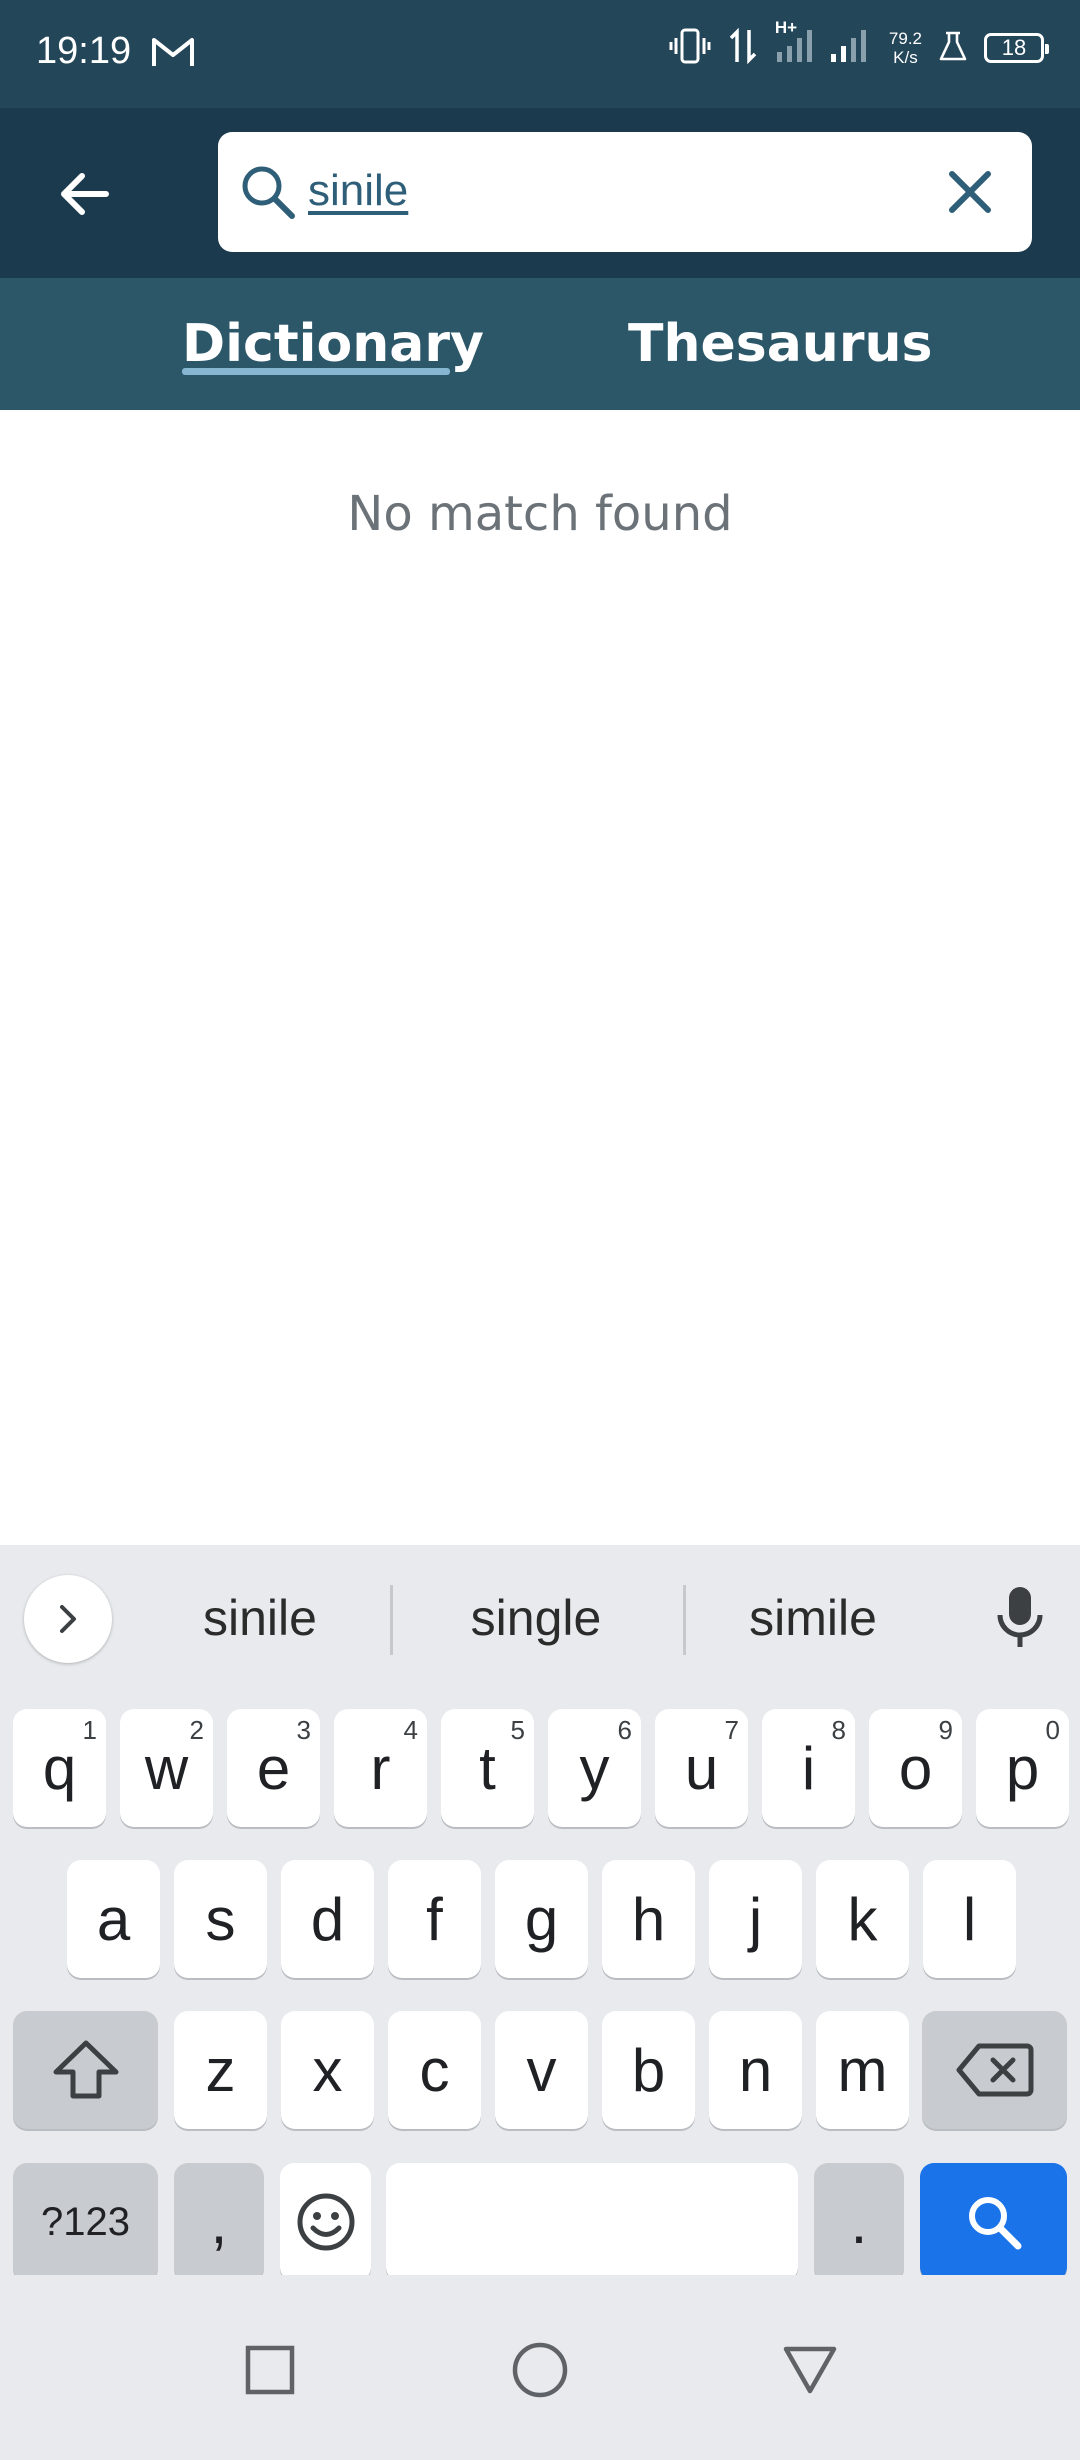 The image size is (1080, 2460). What do you see at coordinates (327, 2070) in the screenshot?
I see `key-x: x` at bounding box center [327, 2070].